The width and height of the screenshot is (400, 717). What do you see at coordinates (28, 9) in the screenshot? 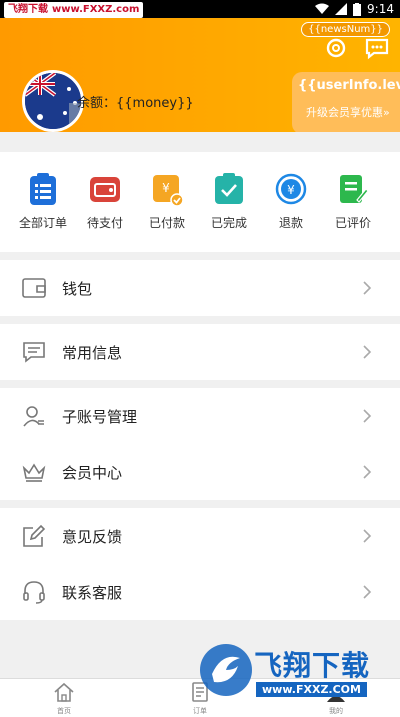
I see `watermark-site-text: 飞翔下载` at bounding box center [28, 9].